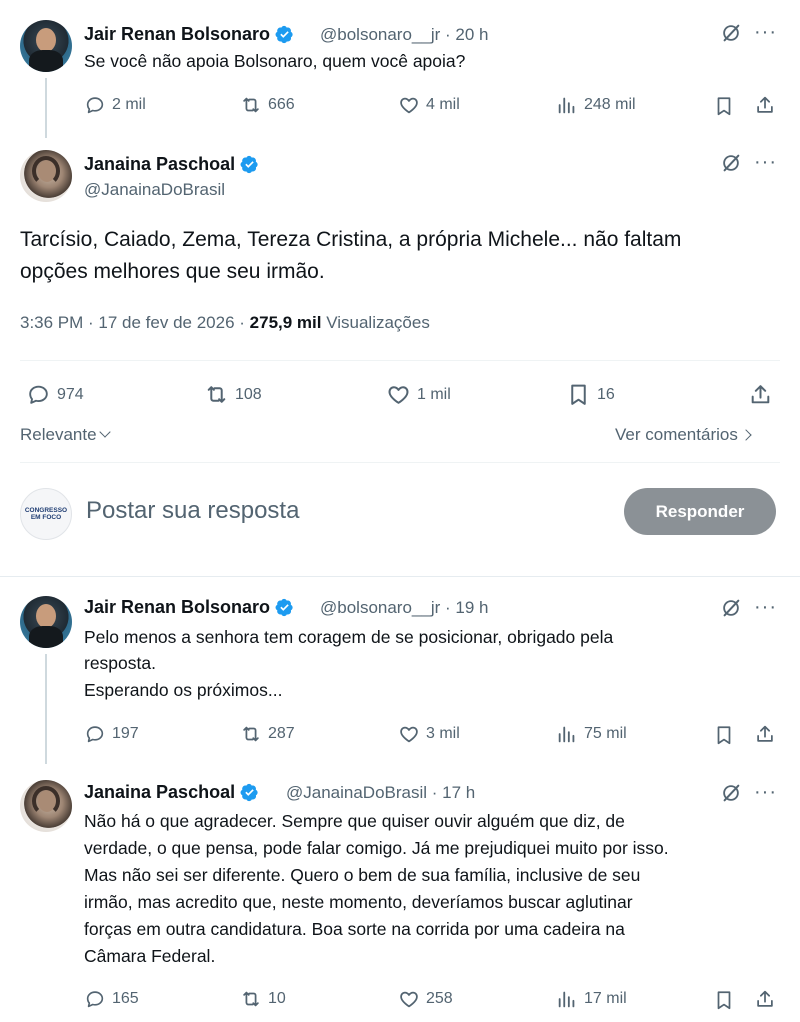 The image size is (800, 1022). What do you see at coordinates (58, 434) in the screenshot?
I see `sort-relevant-label: Relevante` at bounding box center [58, 434].